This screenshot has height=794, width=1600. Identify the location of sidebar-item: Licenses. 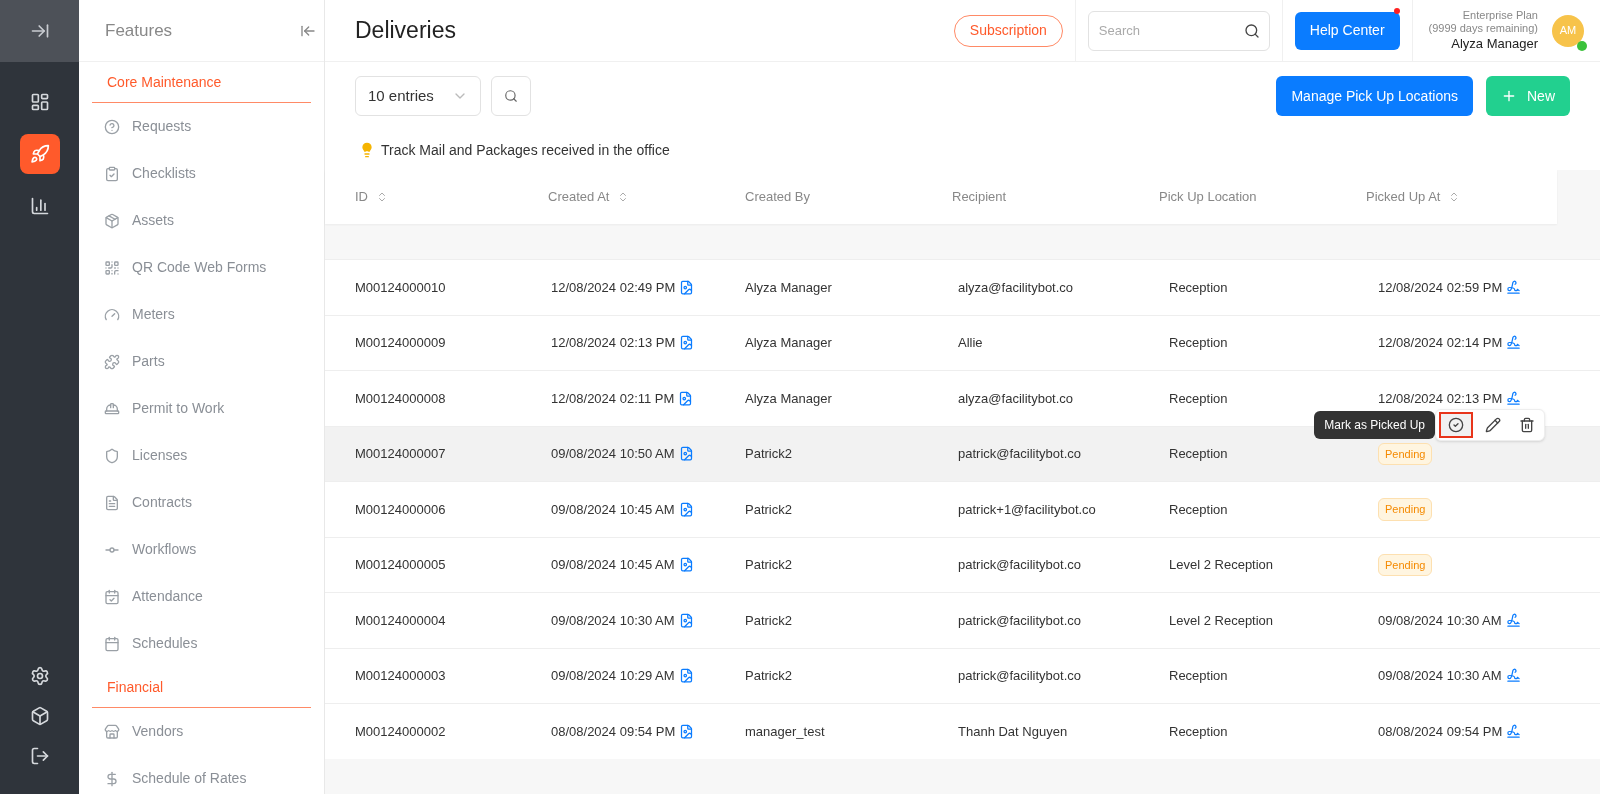
(201, 455).